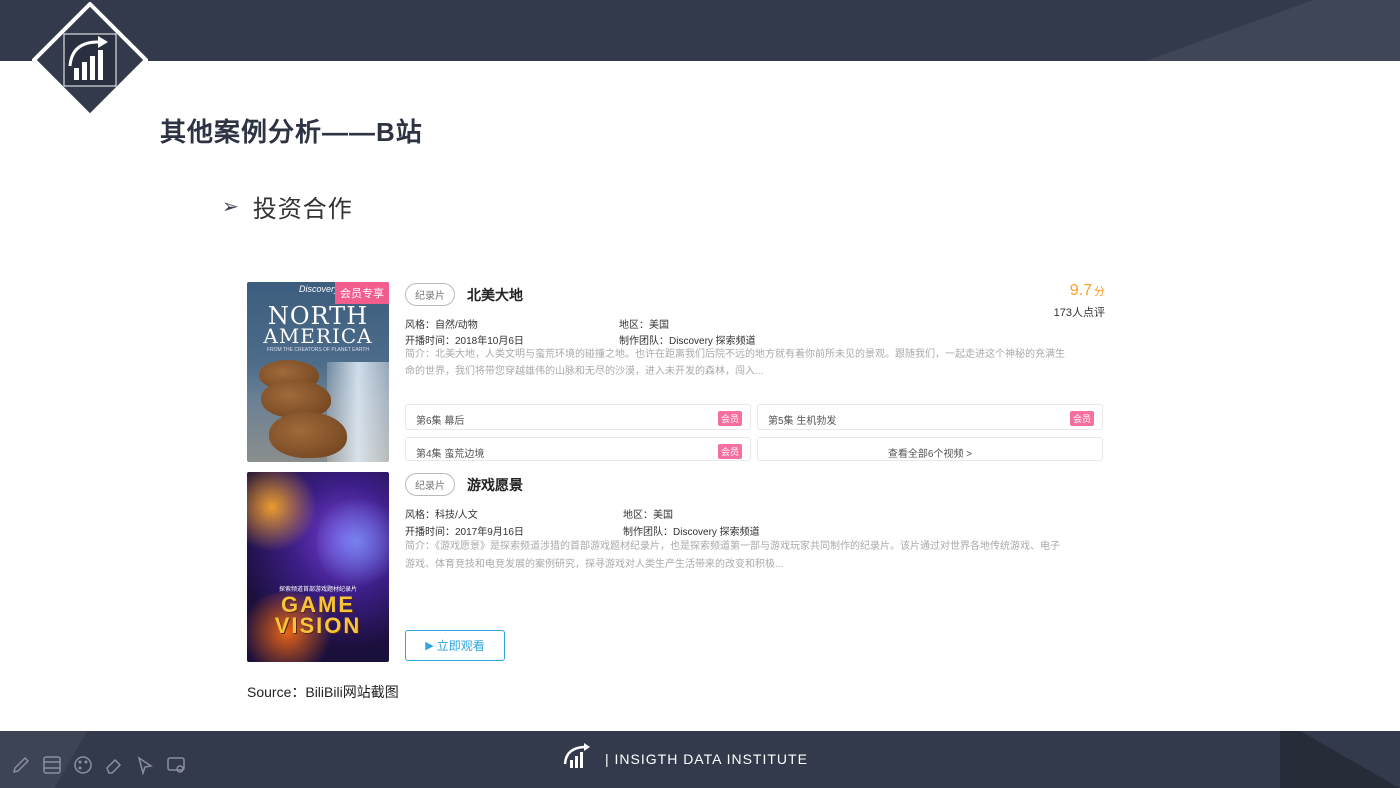  What do you see at coordinates (176, 765) in the screenshot?
I see `screen-icon` at bounding box center [176, 765].